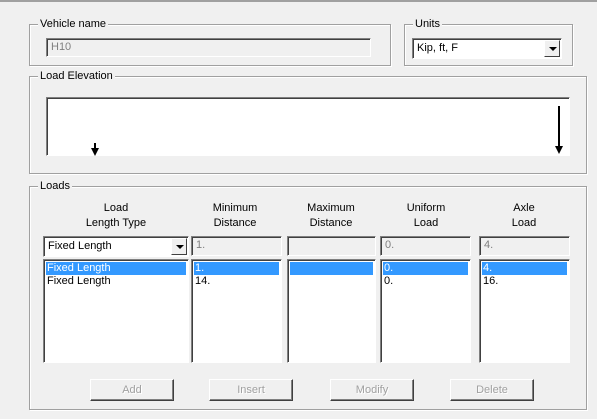 The height and width of the screenshot is (419, 597). I want to click on vehicle-name-group: Vehicle name H10, so click(210, 41).